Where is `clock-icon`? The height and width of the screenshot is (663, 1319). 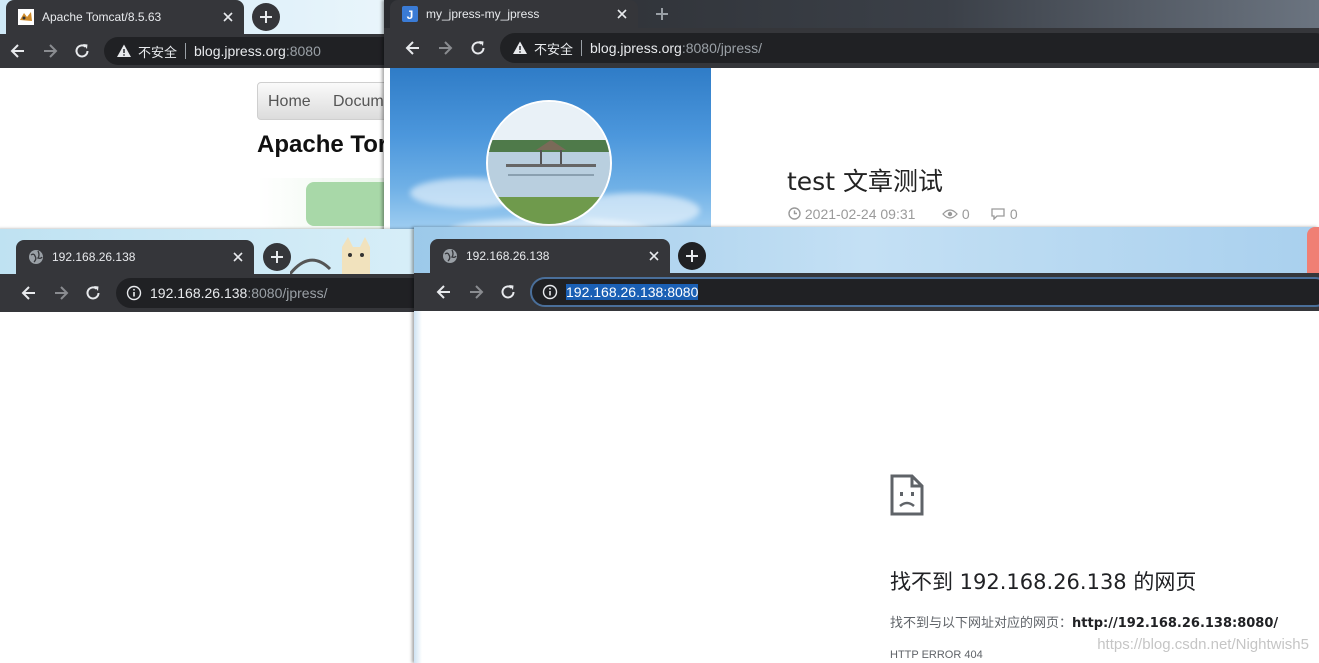 clock-icon is located at coordinates (794, 213).